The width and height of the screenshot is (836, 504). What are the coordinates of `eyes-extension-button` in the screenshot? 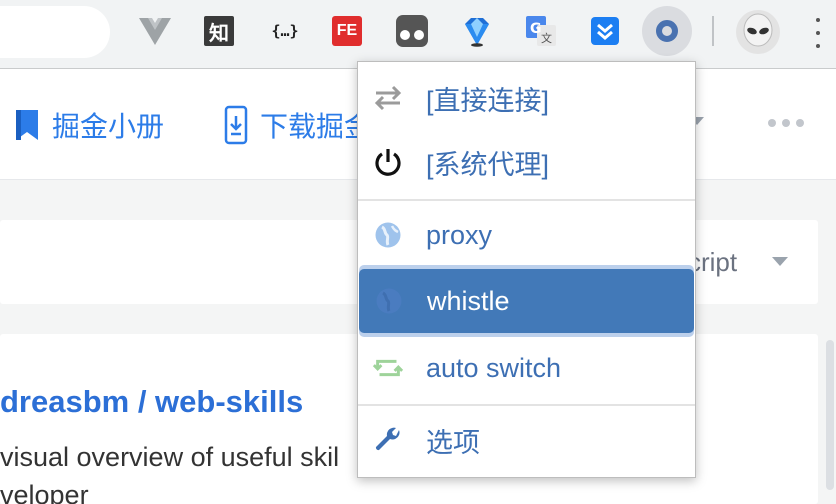 It's located at (412, 31).